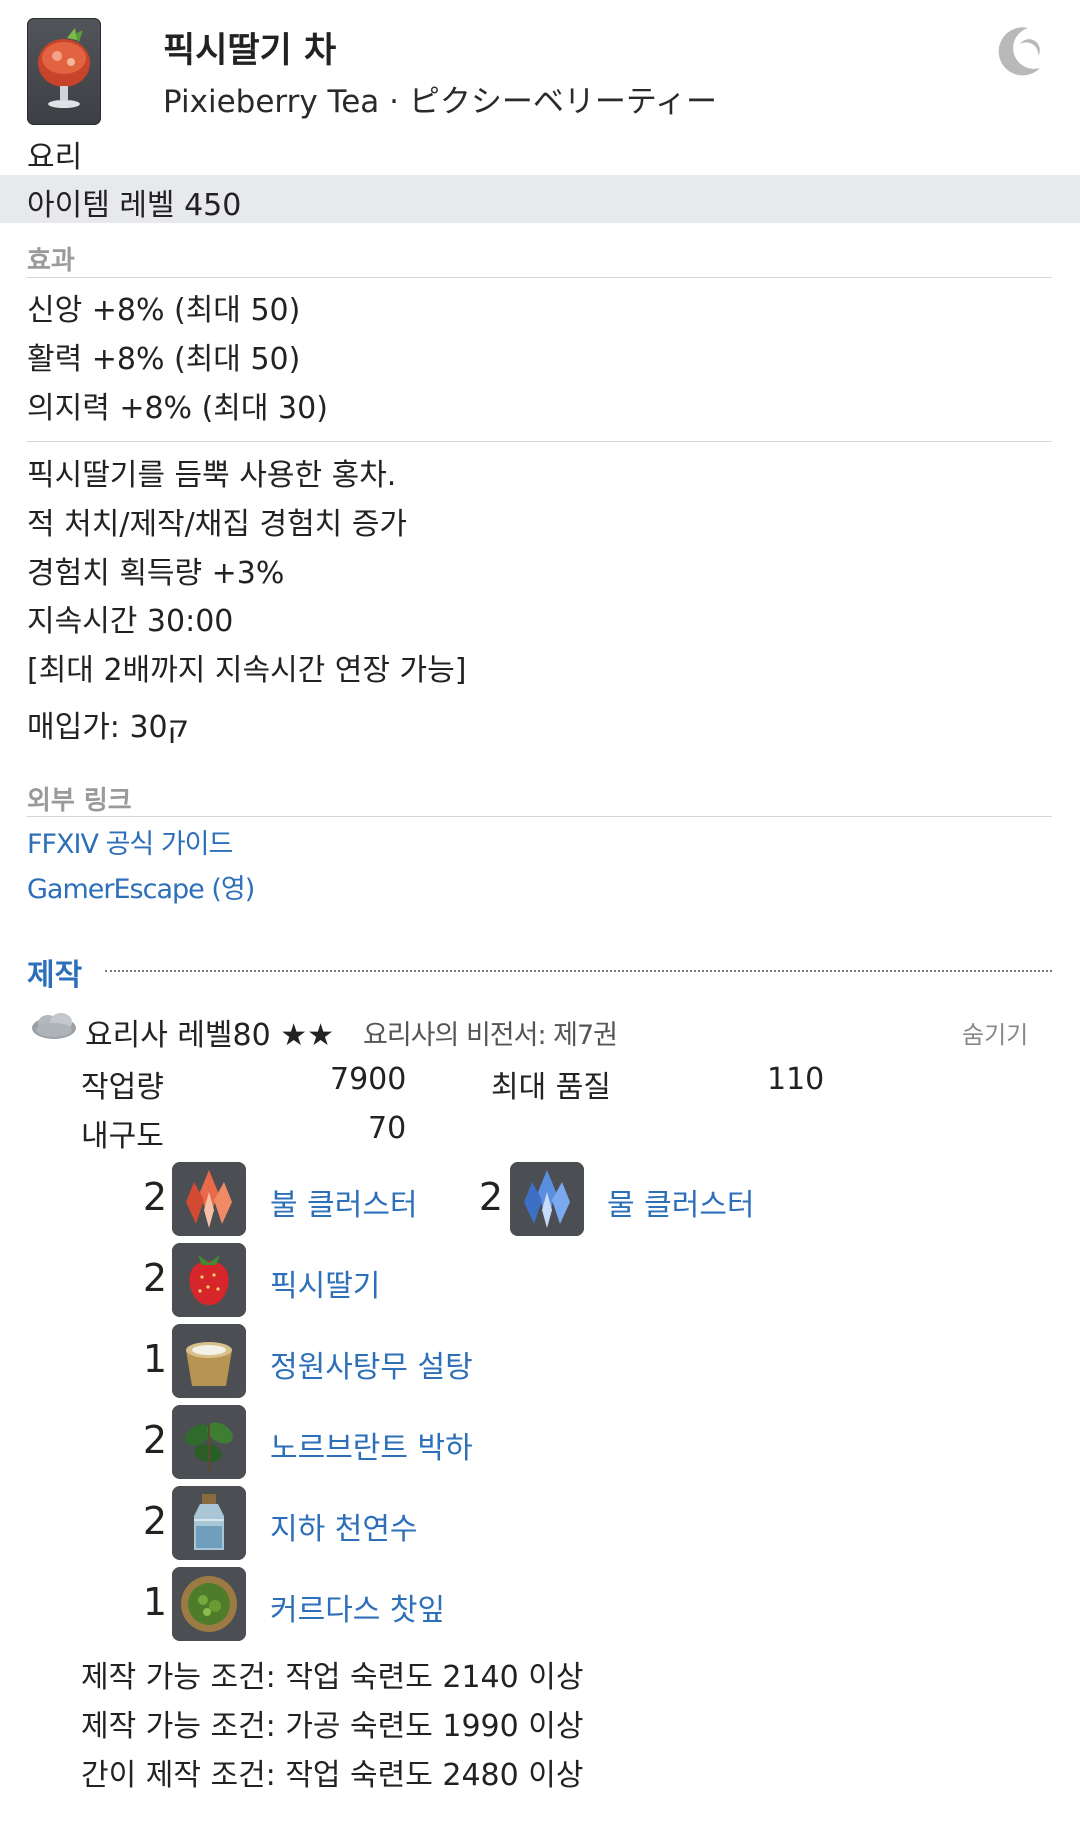 This screenshot has height=1835, width=1080. I want to click on durability-label: 내구도, so click(122, 1136).